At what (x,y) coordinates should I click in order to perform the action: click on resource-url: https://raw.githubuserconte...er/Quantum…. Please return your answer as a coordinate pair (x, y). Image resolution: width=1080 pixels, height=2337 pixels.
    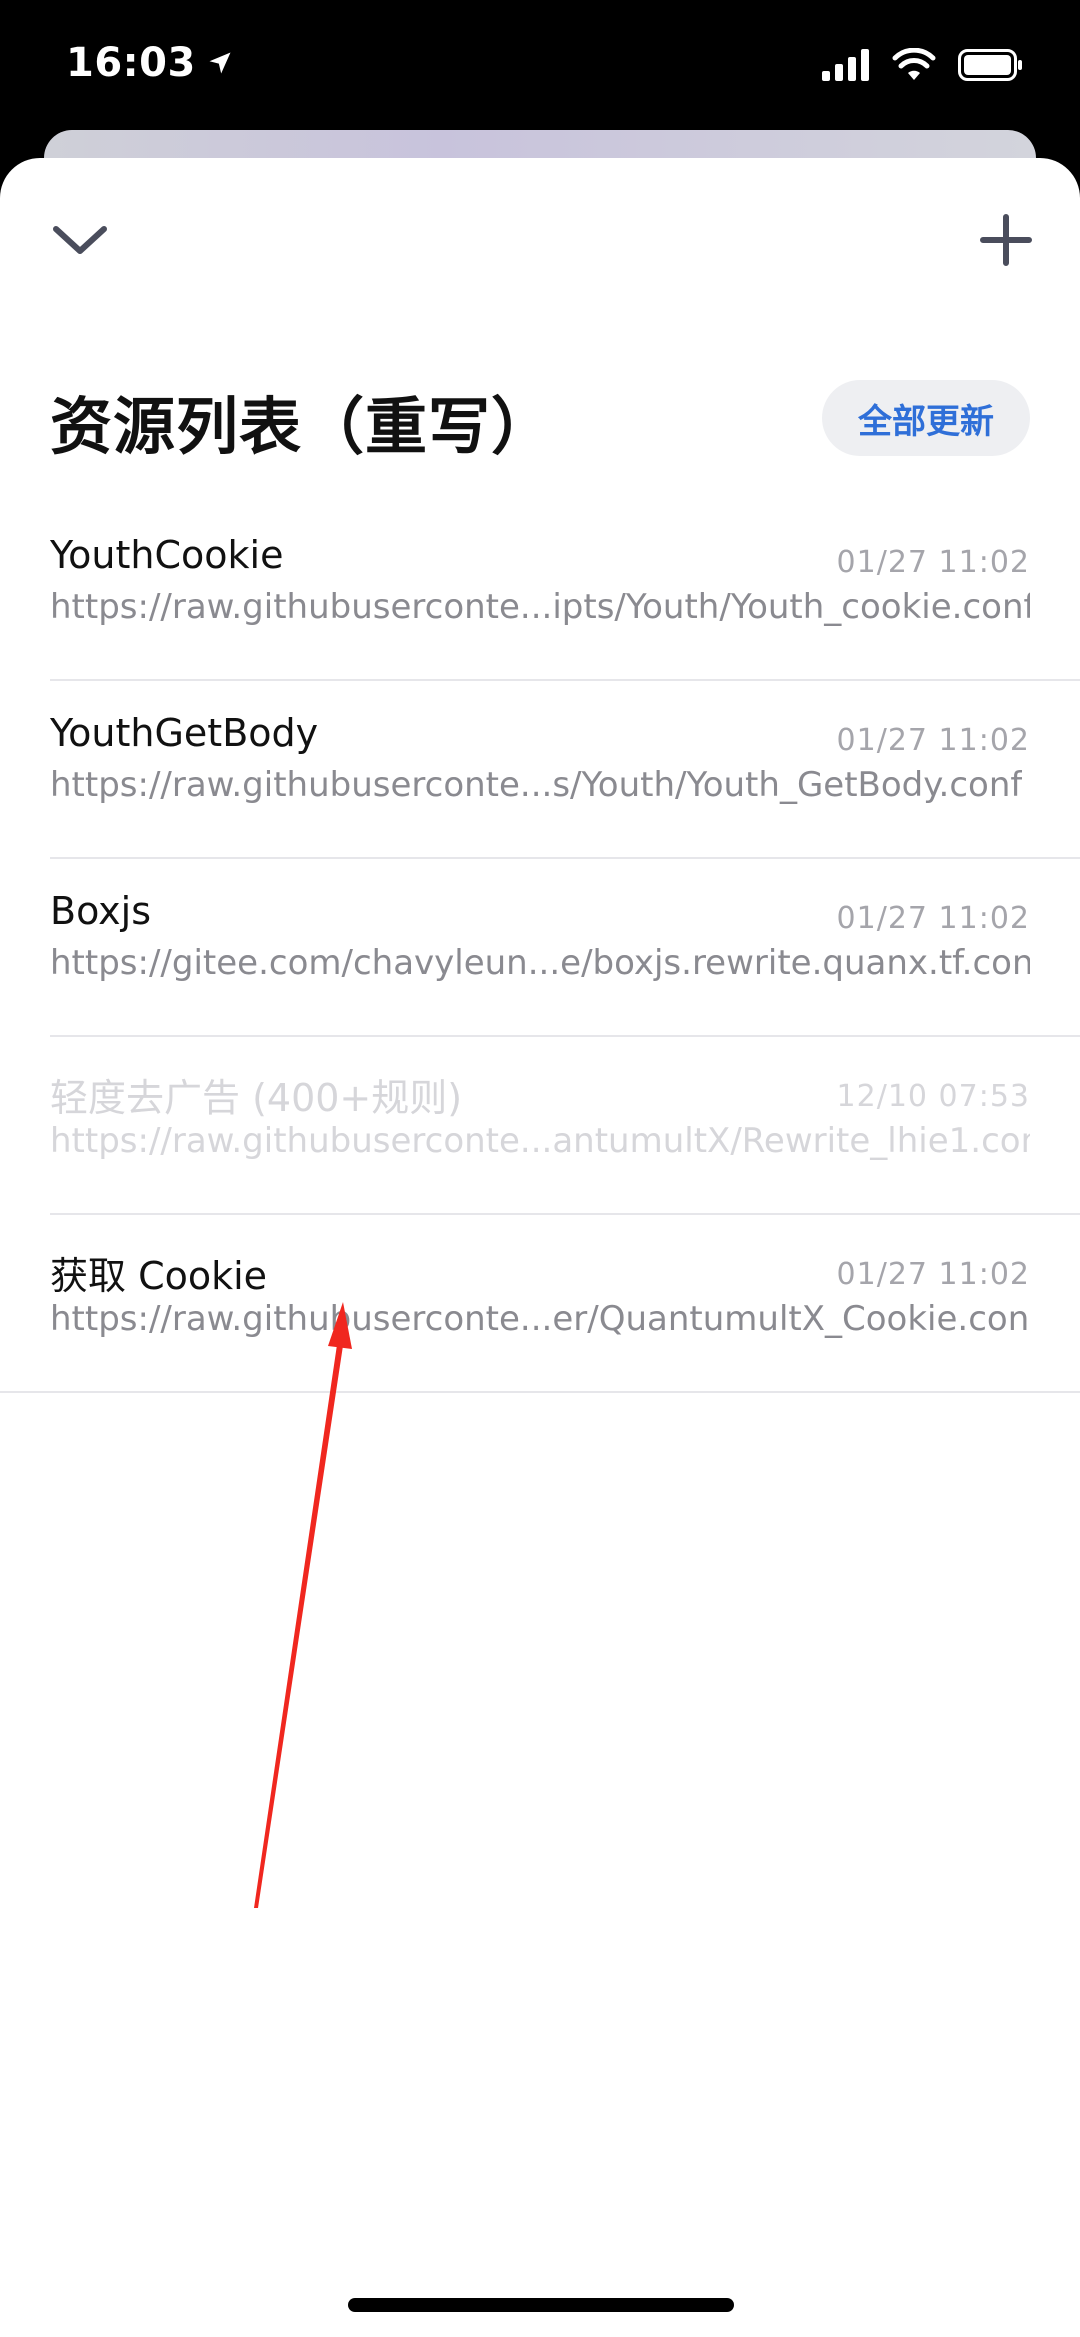
    Looking at the image, I should click on (540, 1319).